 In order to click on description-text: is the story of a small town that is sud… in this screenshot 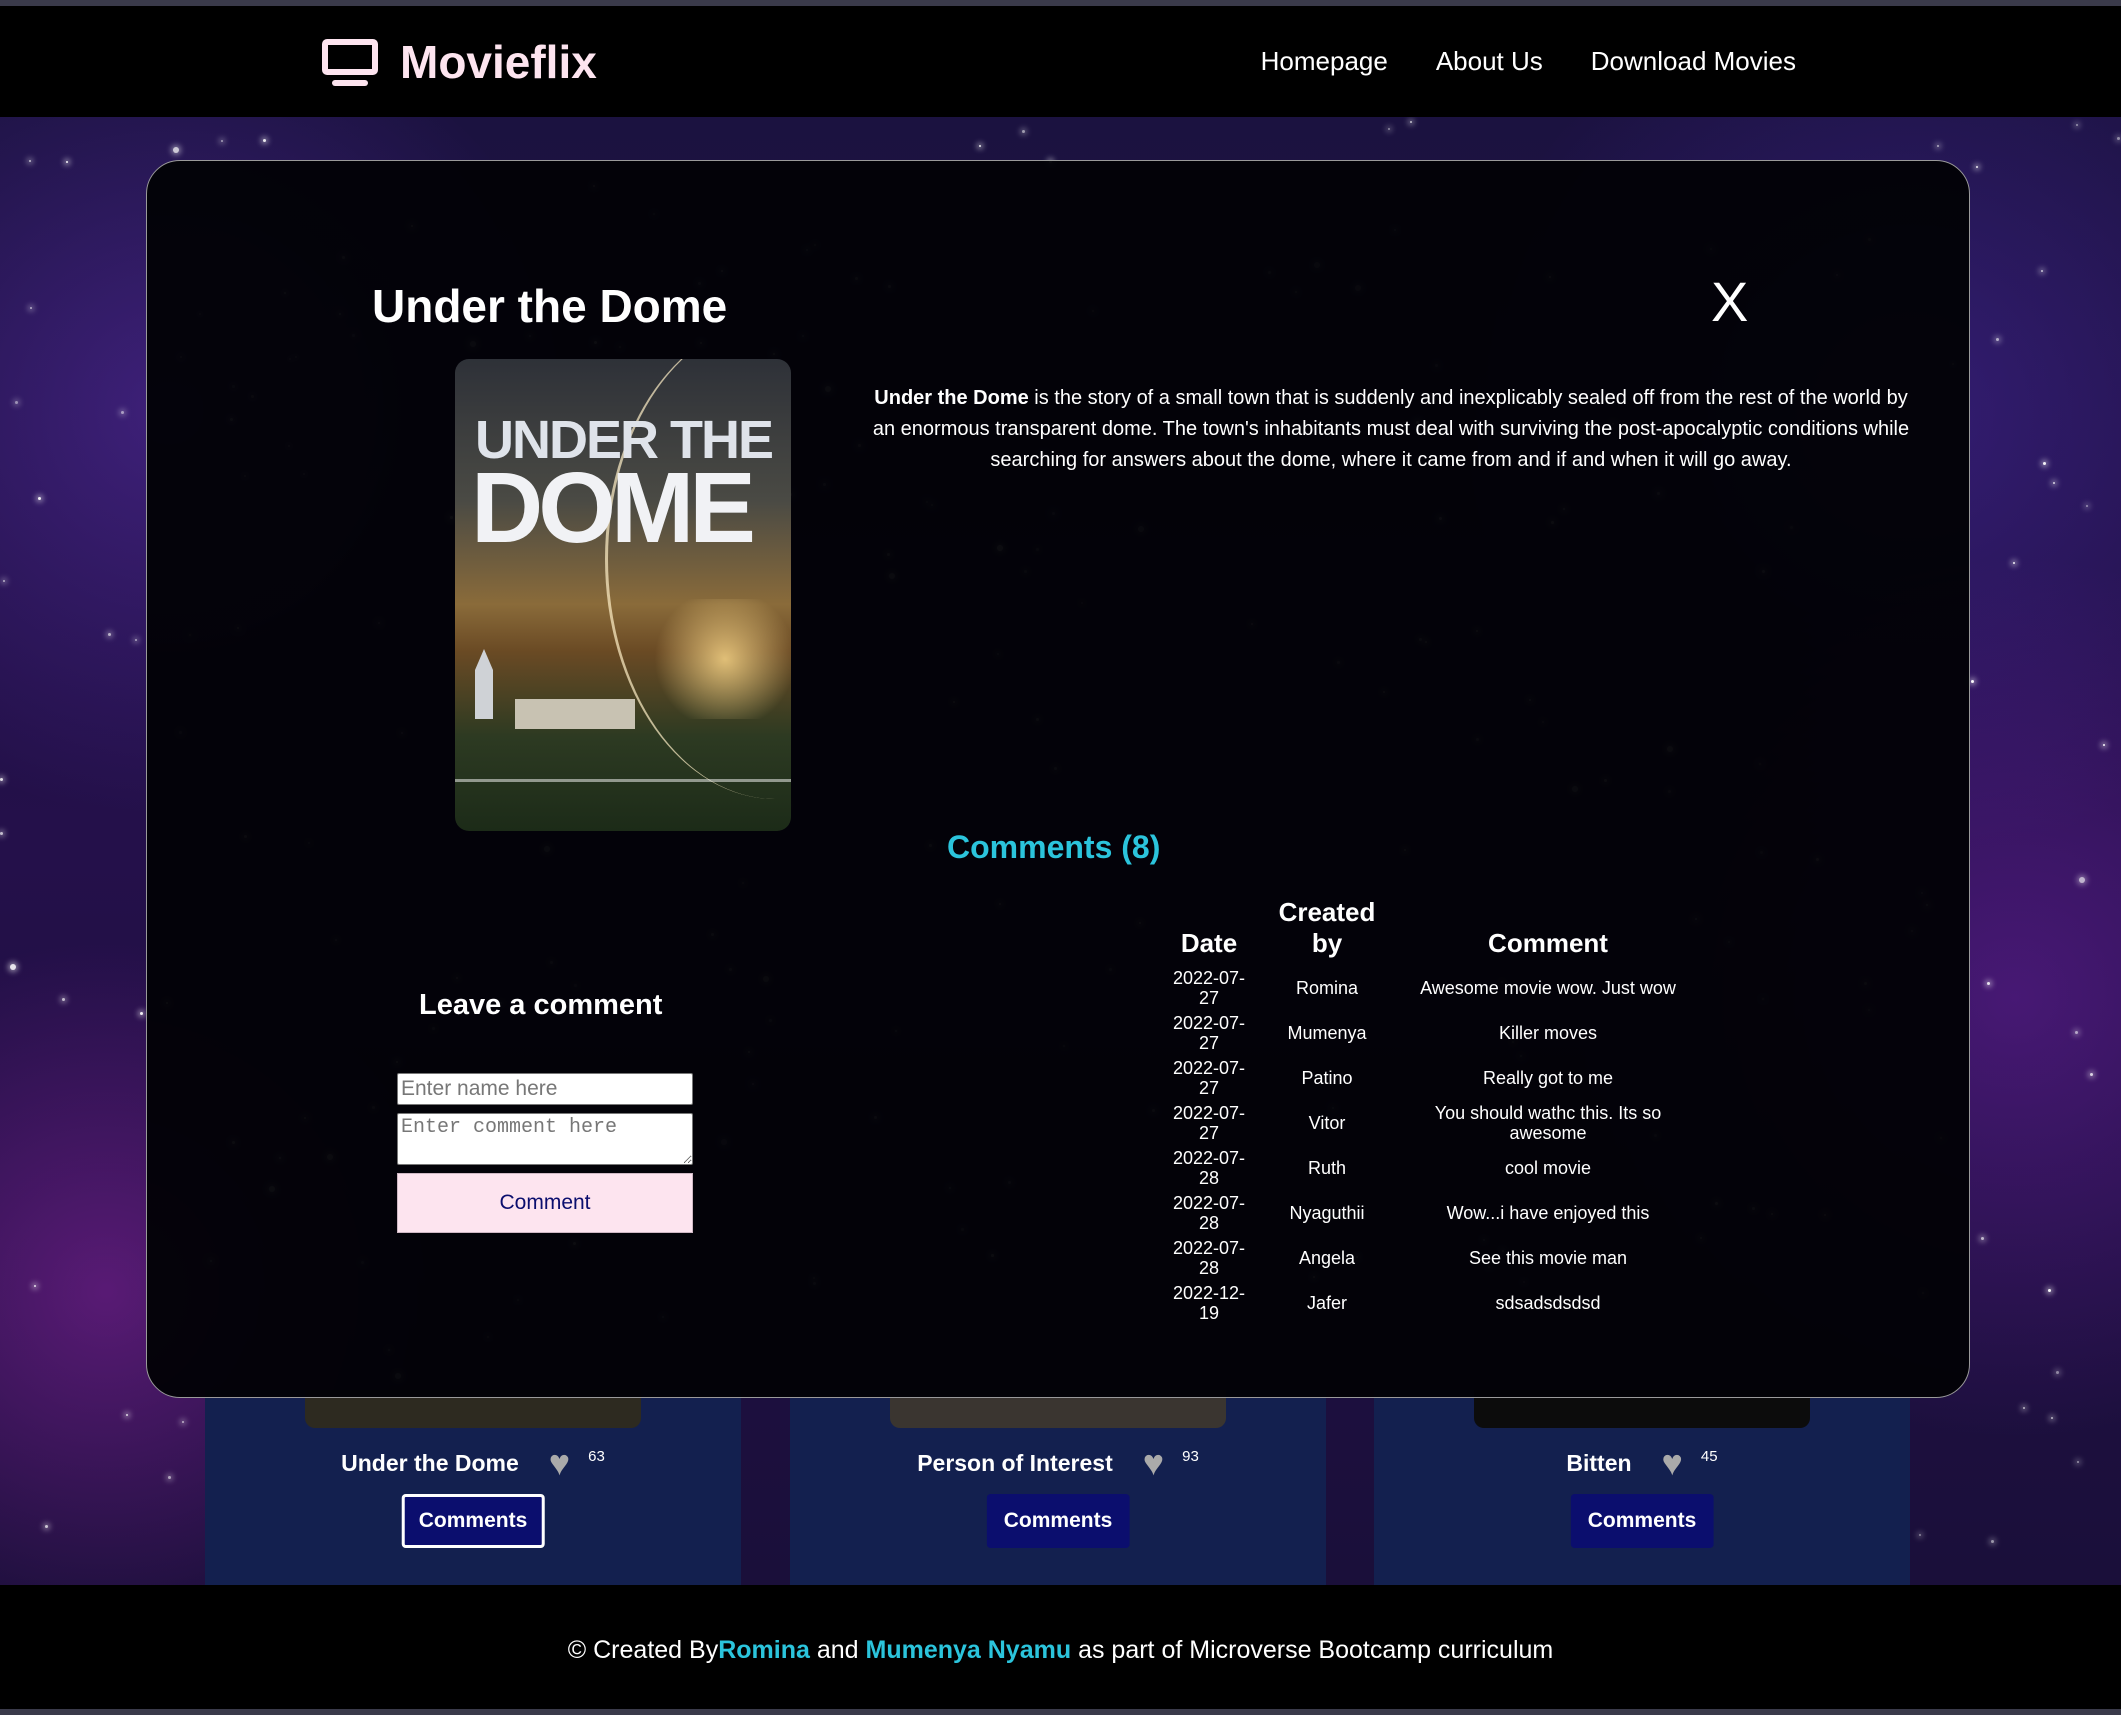, I will do `click(1391, 429)`.